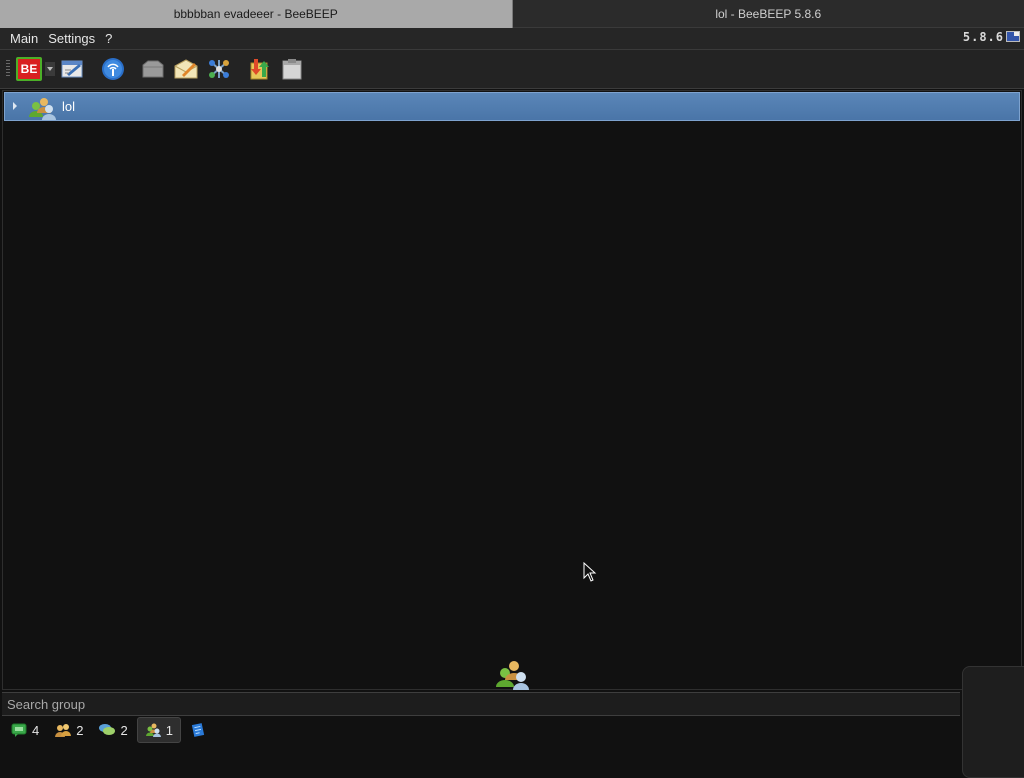 This screenshot has width=1024, height=778. I want to click on group-icon, so click(153, 730).